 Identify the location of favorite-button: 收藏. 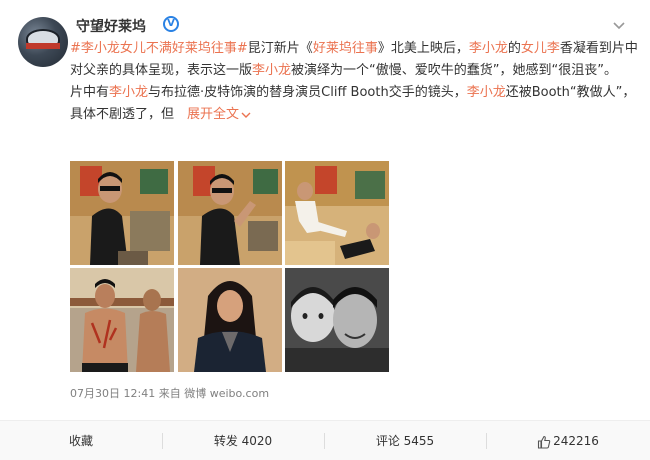
(81, 440).